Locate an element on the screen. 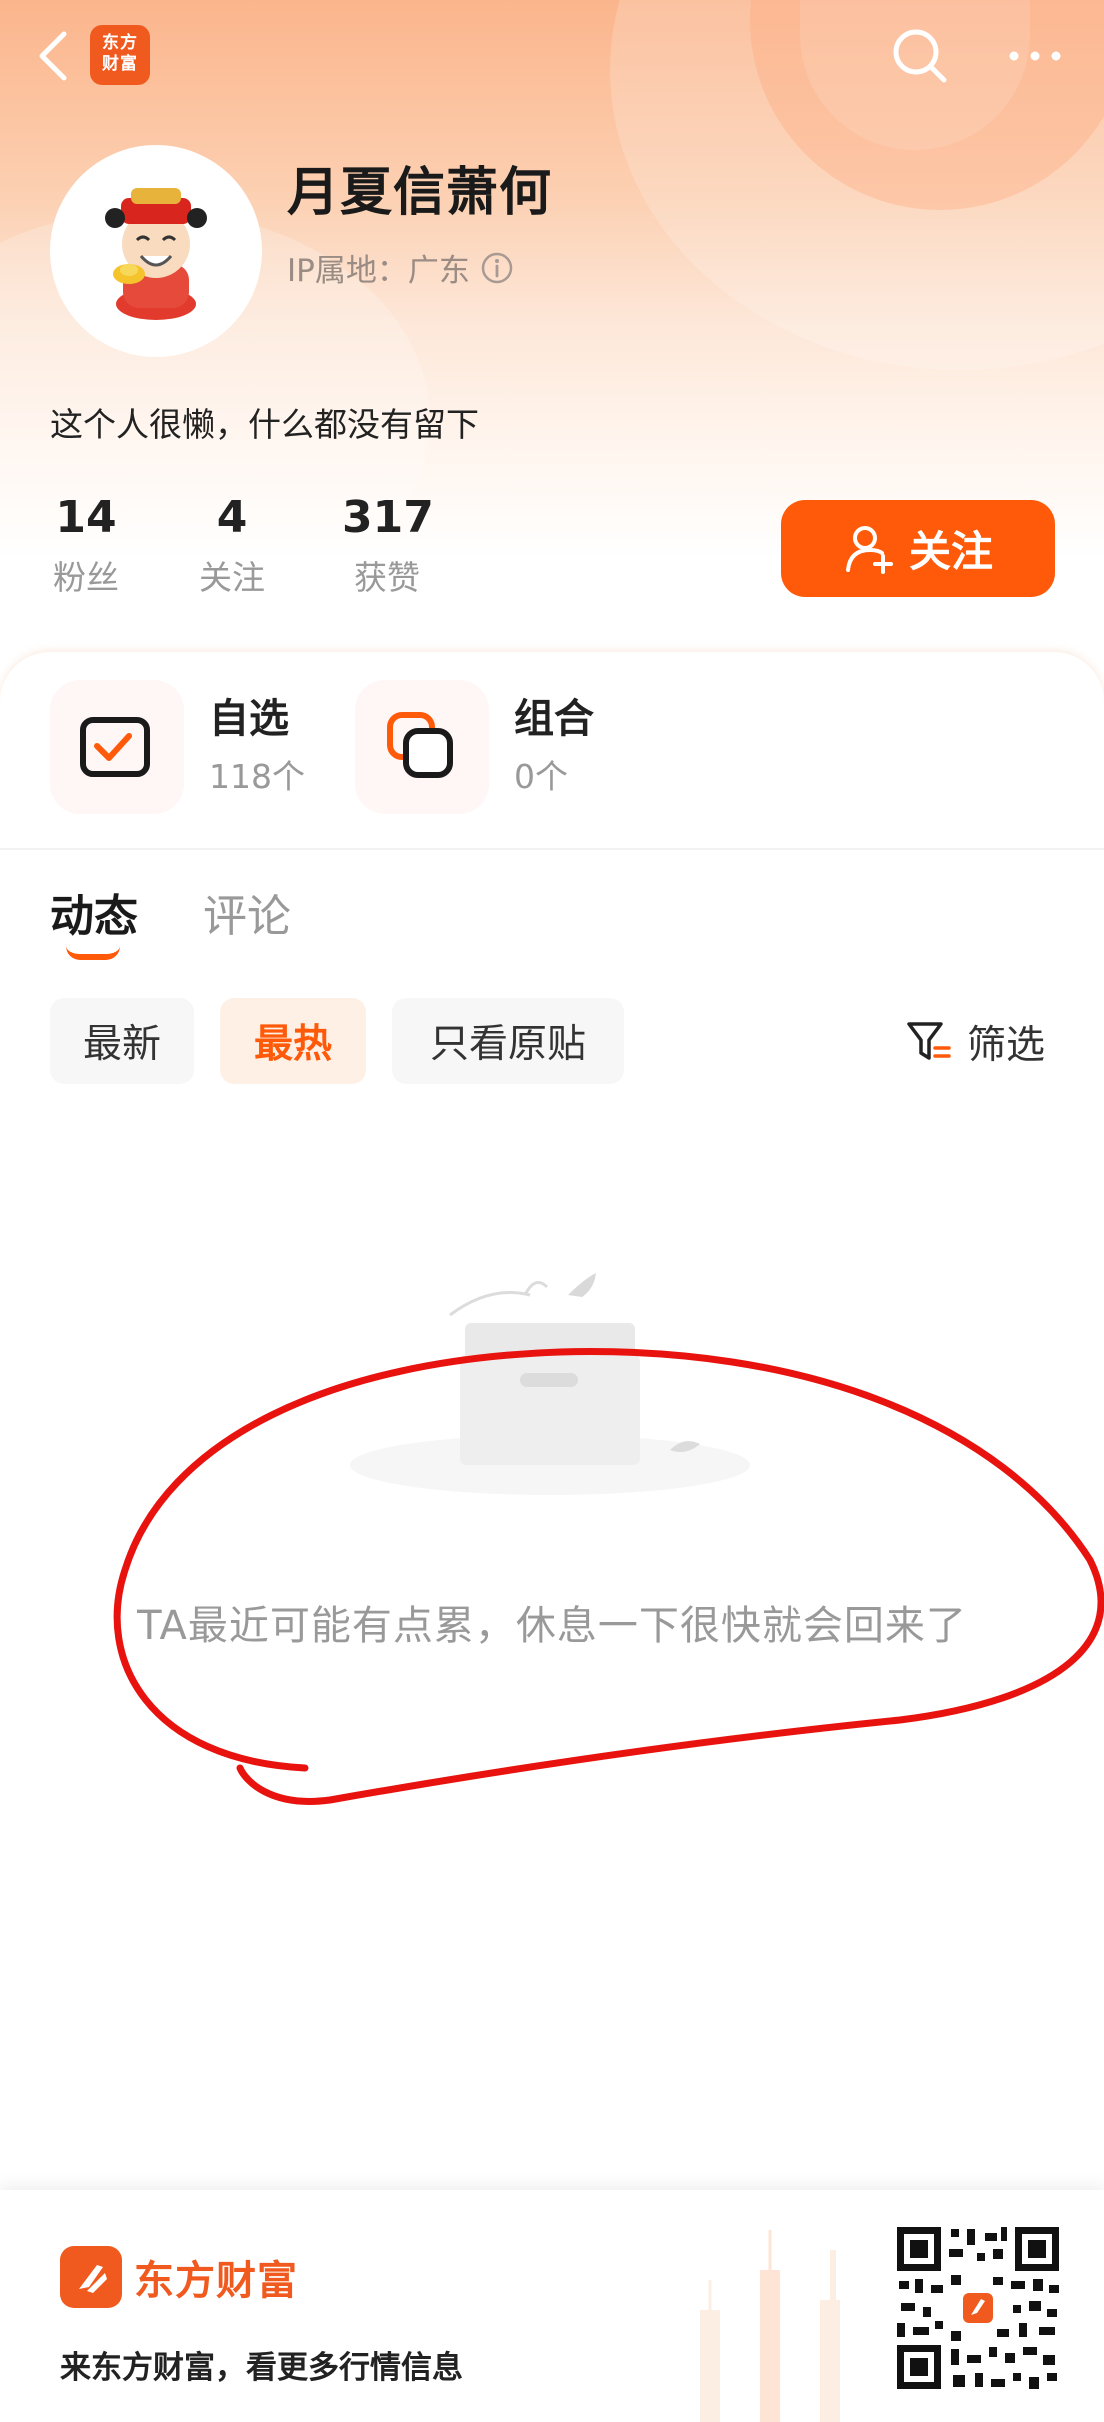 This screenshot has height=2422, width=1104. search-button is located at coordinates (920, 56).